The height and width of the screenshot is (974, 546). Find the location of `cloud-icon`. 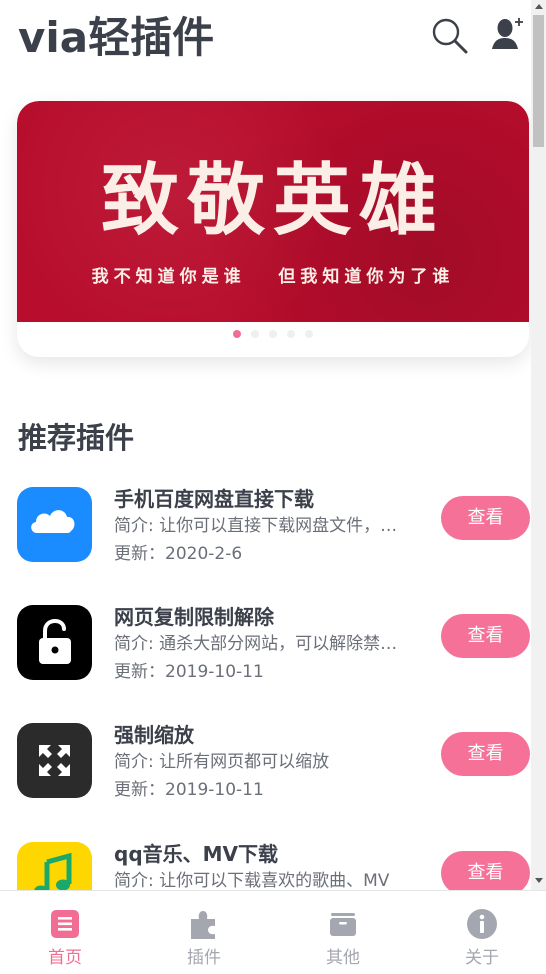

cloud-icon is located at coordinates (54, 524).